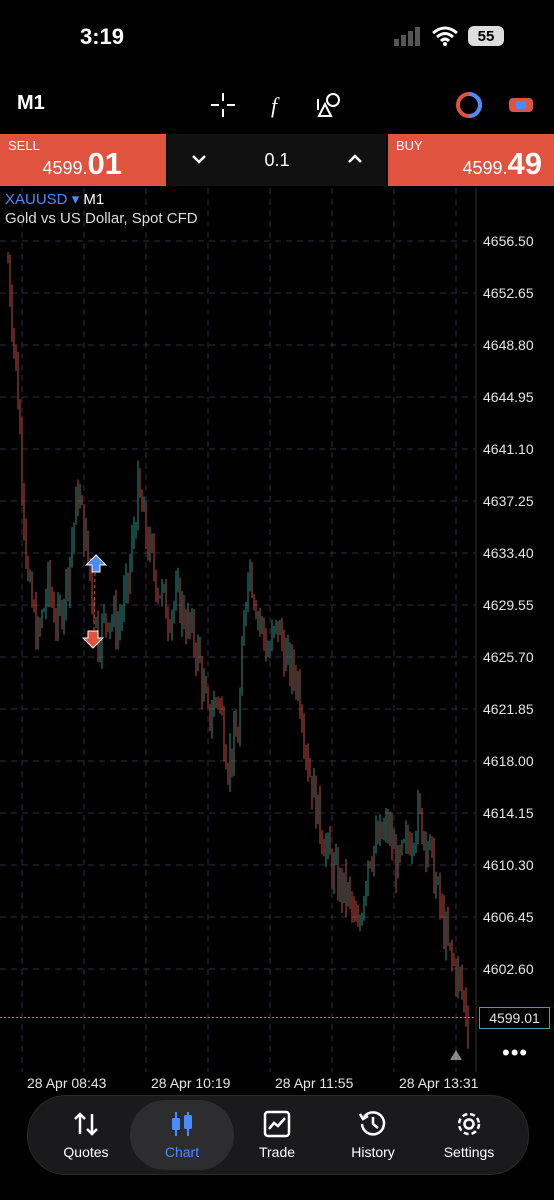 The image size is (554, 1200). What do you see at coordinates (314, 1083) in the screenshot?
I see `time-tick-label: 28 Apr 11:55` at bounding box center [314, 1083].